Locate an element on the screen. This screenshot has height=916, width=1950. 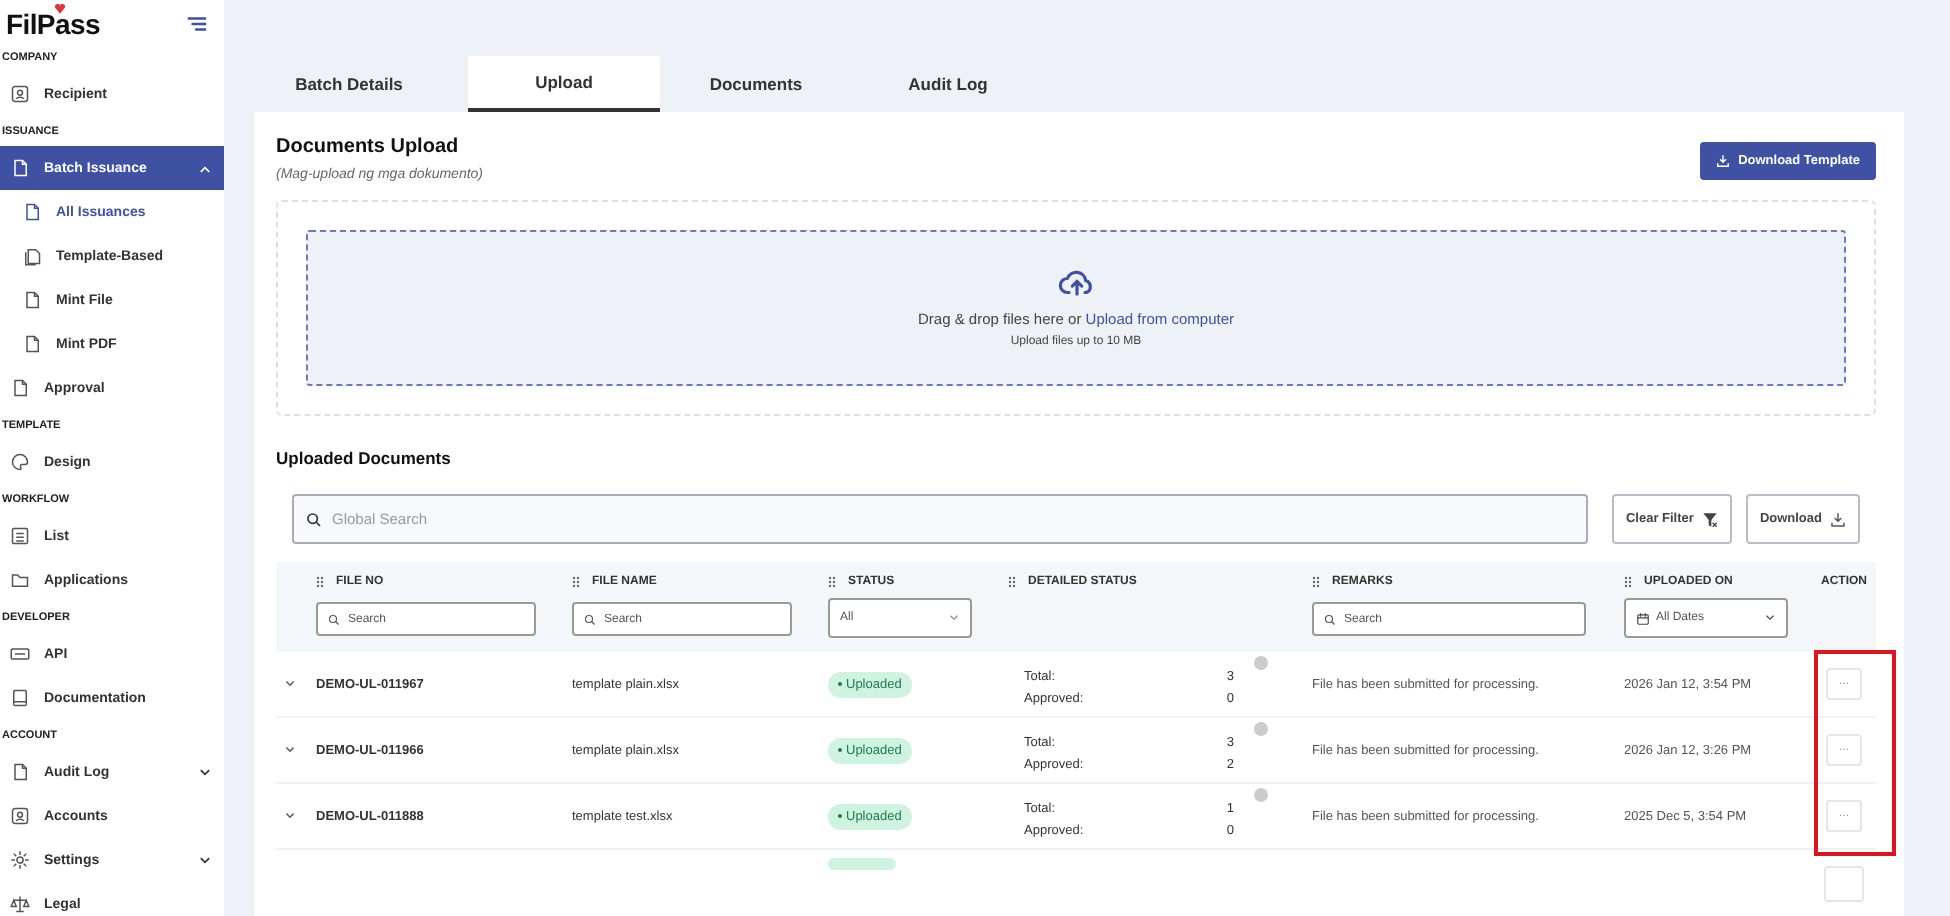
chevron-up-icon is located at coordinates (205, 168).